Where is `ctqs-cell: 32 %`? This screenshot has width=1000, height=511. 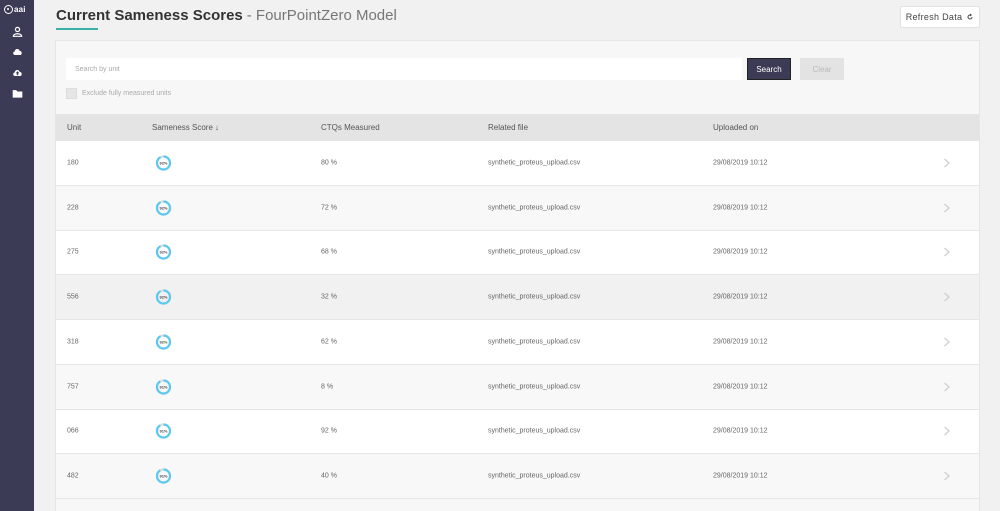
ctqs-cell: 32 % is located at coordinates (329, 297).